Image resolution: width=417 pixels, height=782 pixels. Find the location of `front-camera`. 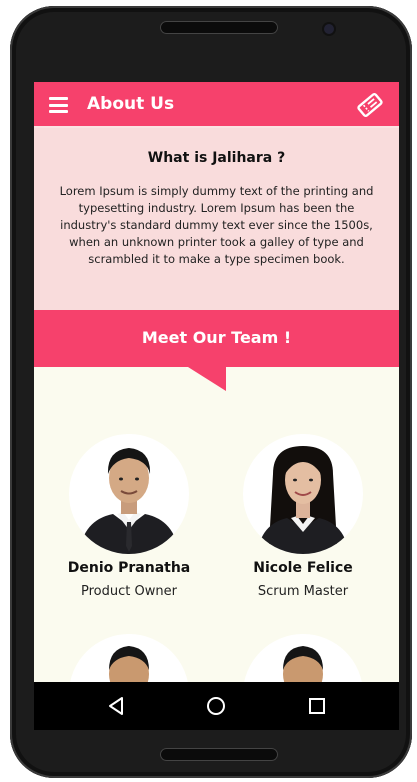

front-camera is located at coordinates (329, 29).